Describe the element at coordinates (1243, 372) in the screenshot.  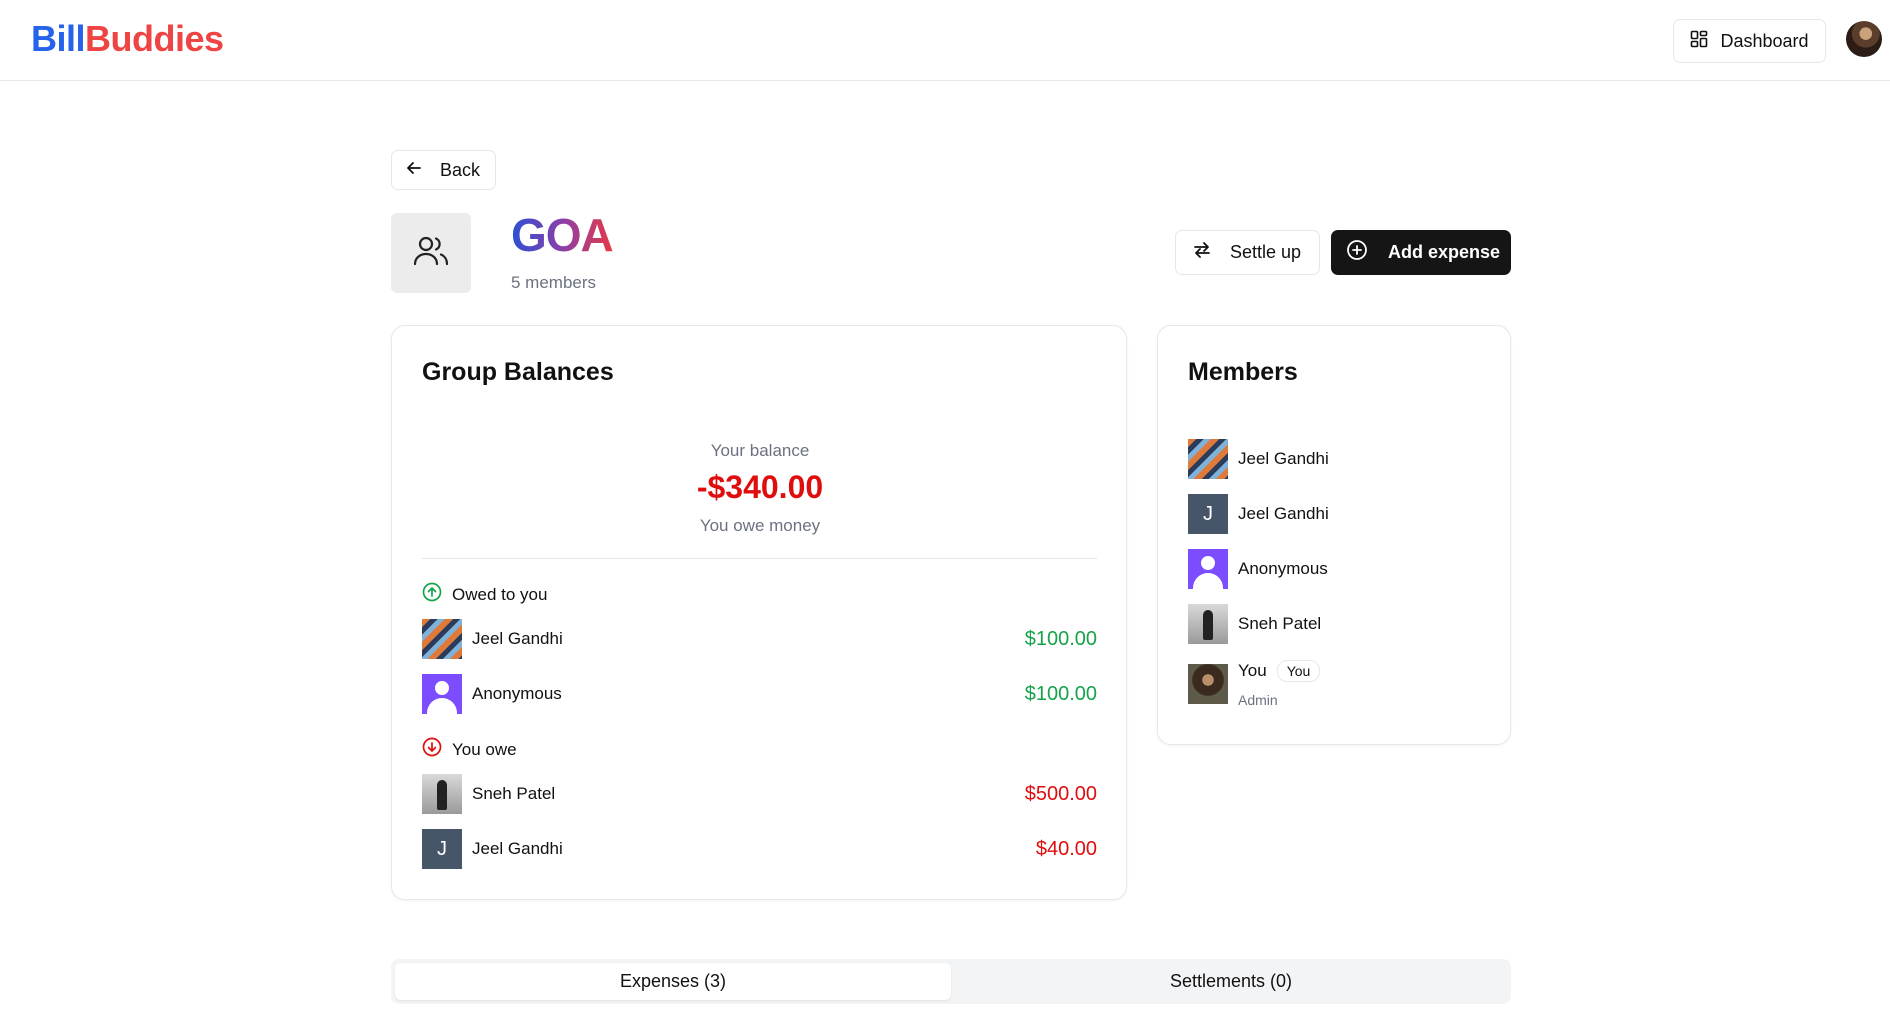
I see `members-title: Members` at that location.